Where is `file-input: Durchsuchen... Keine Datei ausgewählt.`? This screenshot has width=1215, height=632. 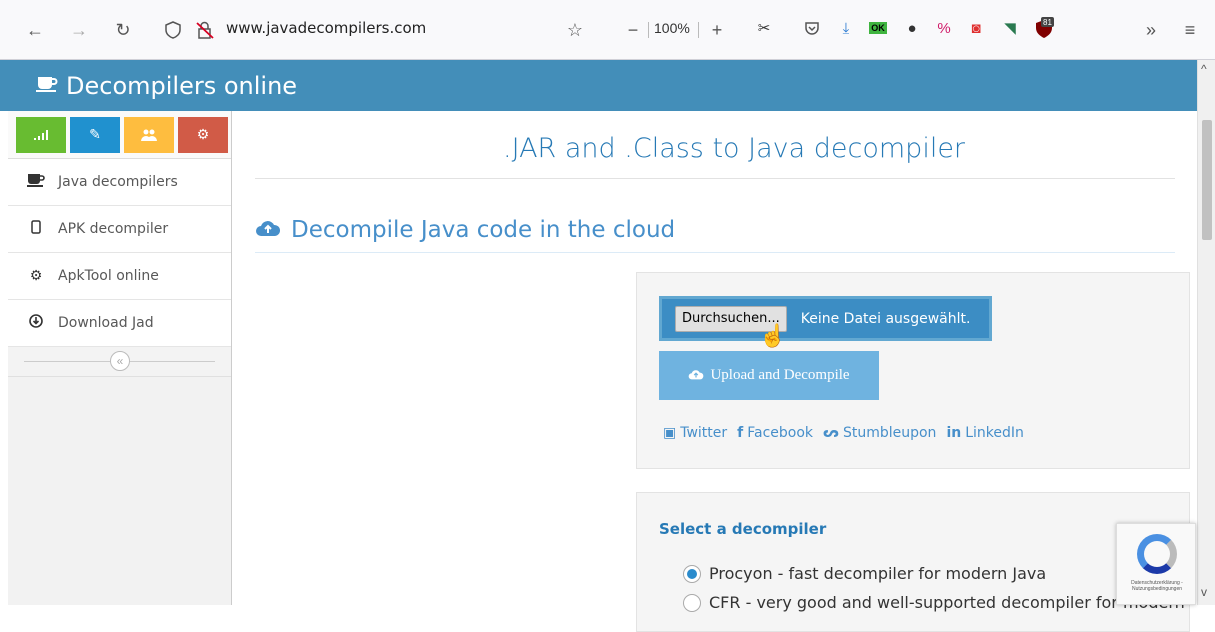
file-input: Durchsuchen... Keine Datei ausgewählt. is located at coordinates (825, 318).